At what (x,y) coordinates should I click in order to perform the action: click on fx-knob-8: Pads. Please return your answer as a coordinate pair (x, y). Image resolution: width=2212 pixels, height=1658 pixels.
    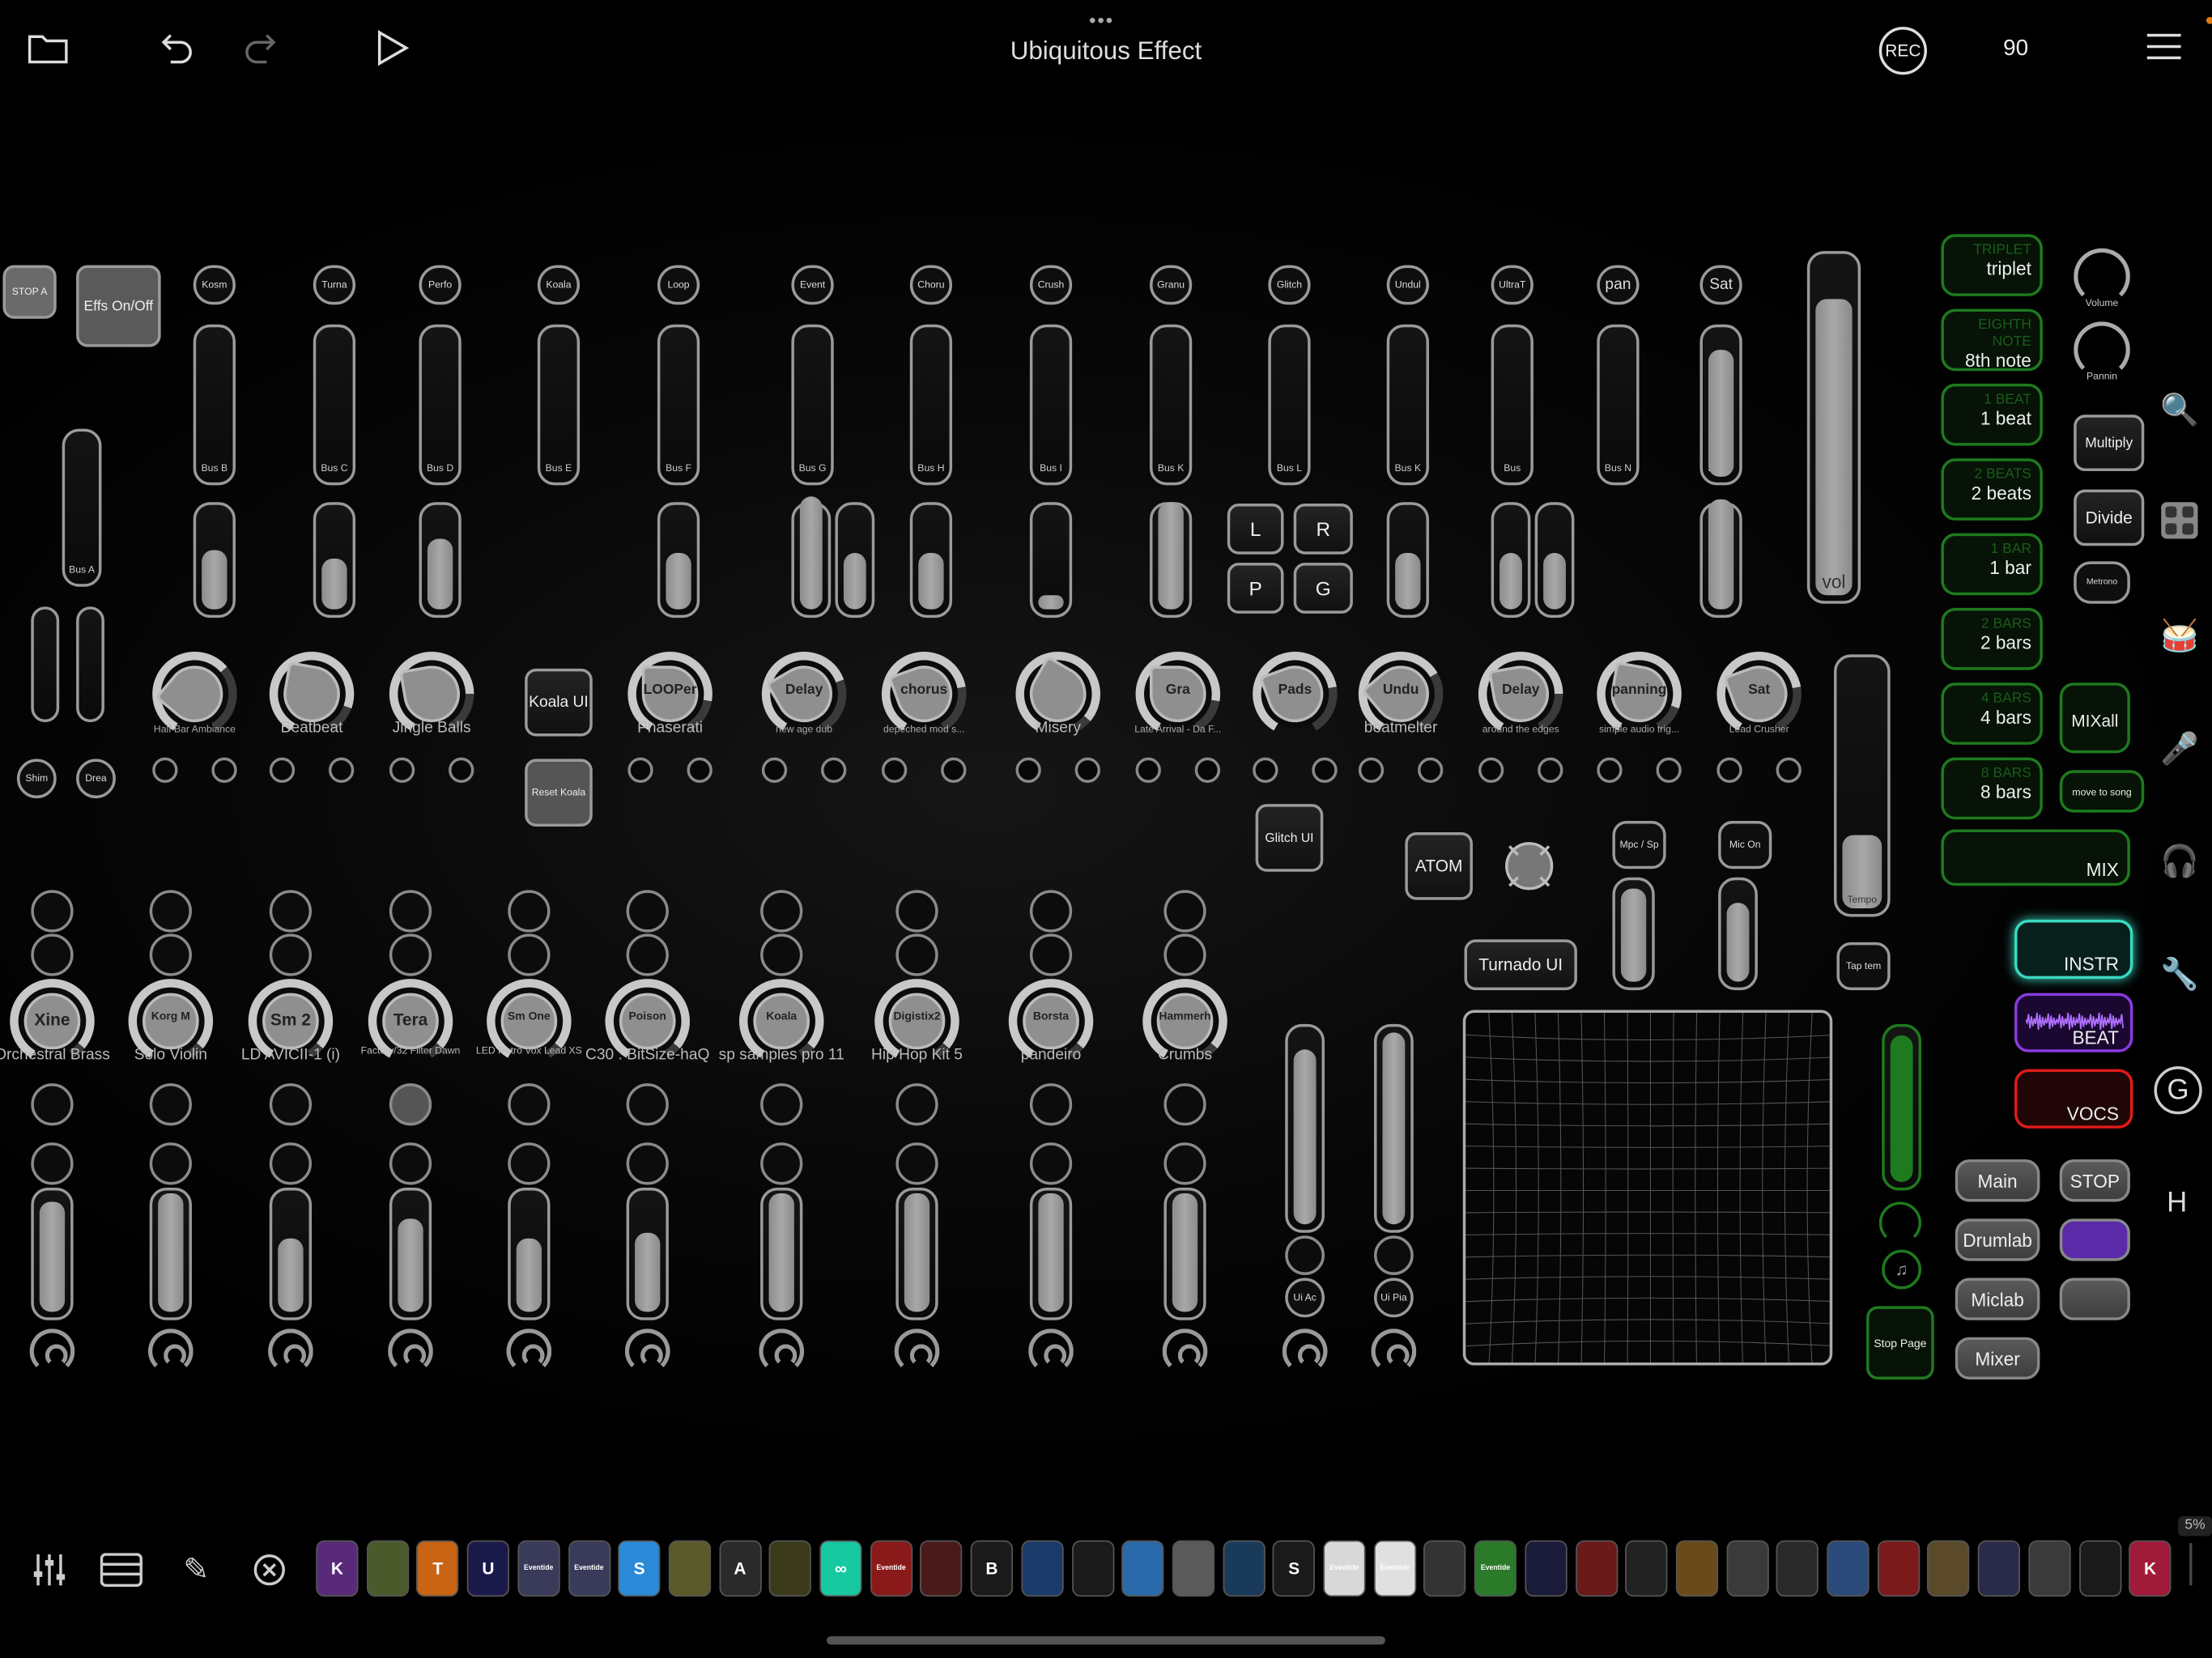
    Looking at the image, I should click on (1296, 694).